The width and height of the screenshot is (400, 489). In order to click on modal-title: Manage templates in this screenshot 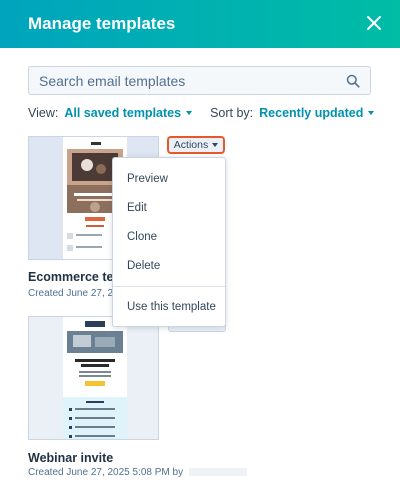, I will do `click(102, 23)`.